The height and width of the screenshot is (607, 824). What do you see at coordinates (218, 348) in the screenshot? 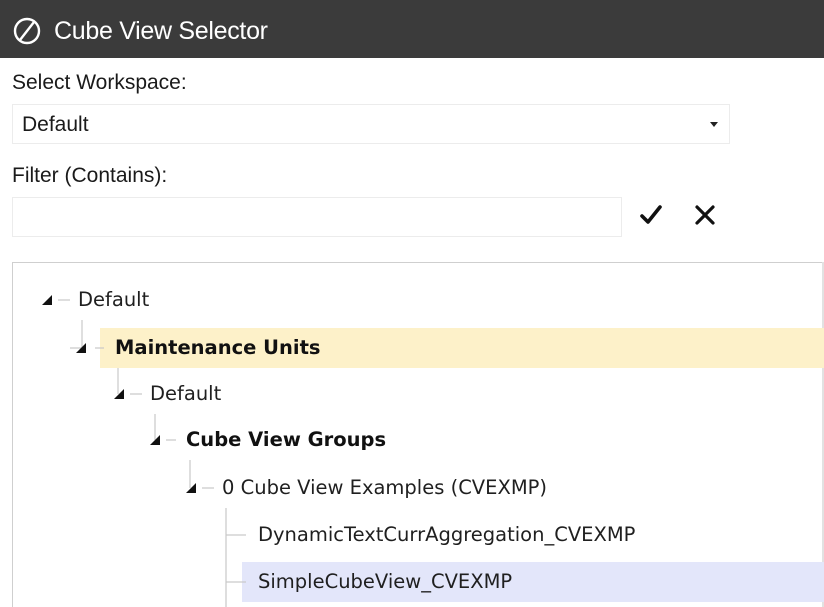
I see `tree-node-maintenance-units: Maintenance Units` at bounding box center [218, 348].